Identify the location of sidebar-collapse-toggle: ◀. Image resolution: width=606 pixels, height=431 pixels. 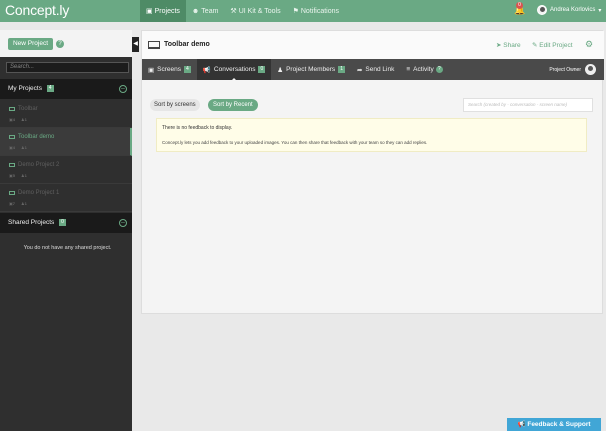
(135, 44).